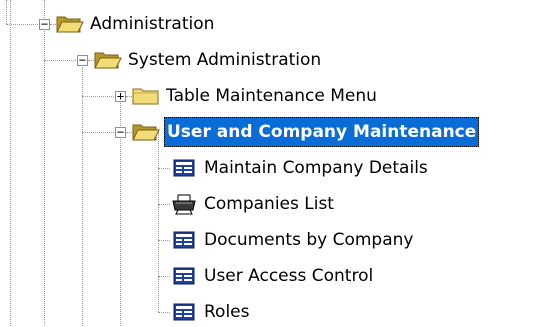  Describe the element at coordinates (152, 24) in the screenshot. I see `tree-item-administration: Administration` at that location.